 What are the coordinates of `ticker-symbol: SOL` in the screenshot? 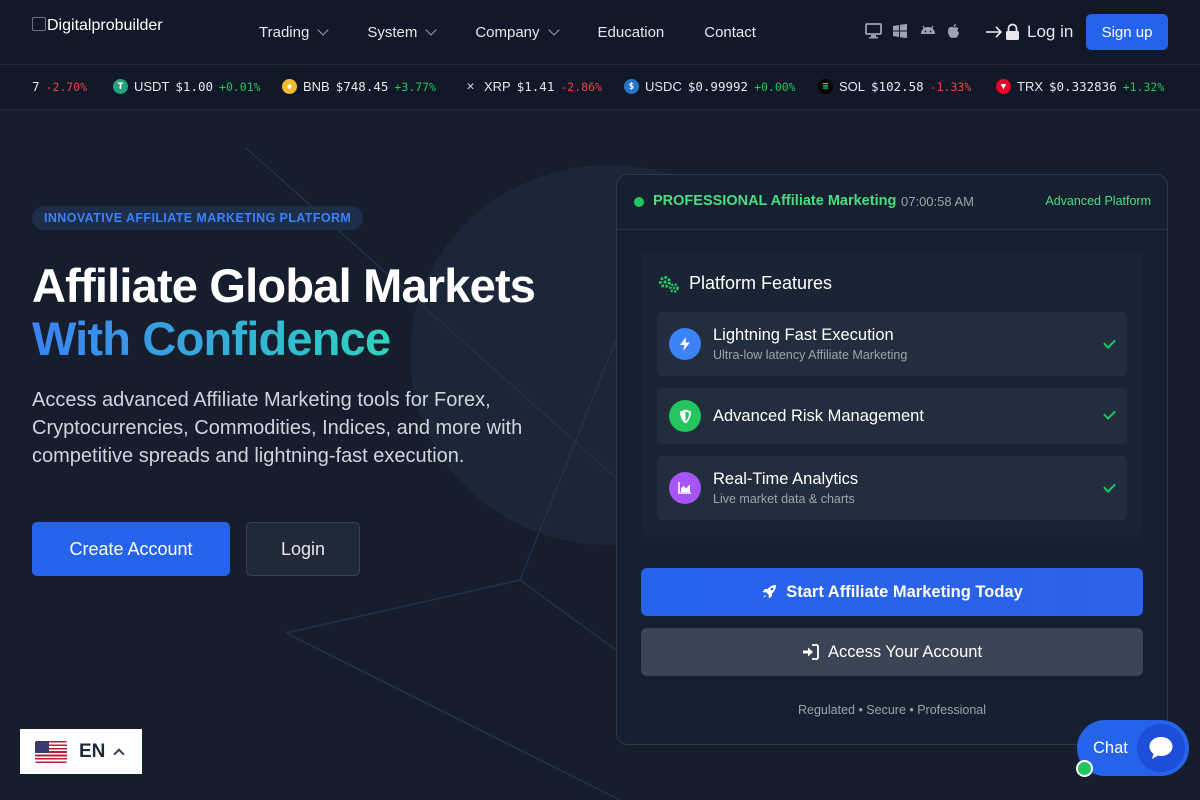 It's located at (852, 86).